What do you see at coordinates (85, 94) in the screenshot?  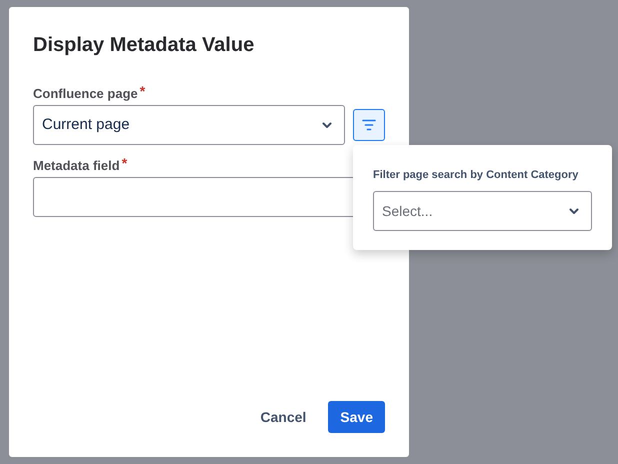 I see `field-label: Confluence page` at bounding box center [85, 94].